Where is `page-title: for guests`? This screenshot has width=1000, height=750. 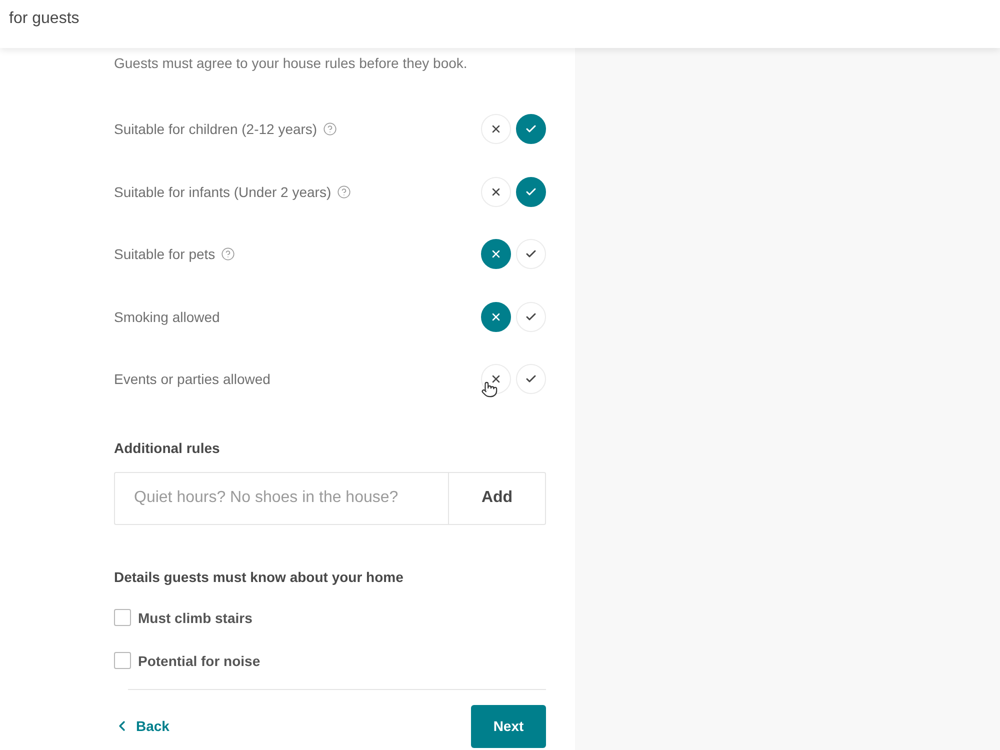 page-title: for guests is located at coordinates (44, 19).